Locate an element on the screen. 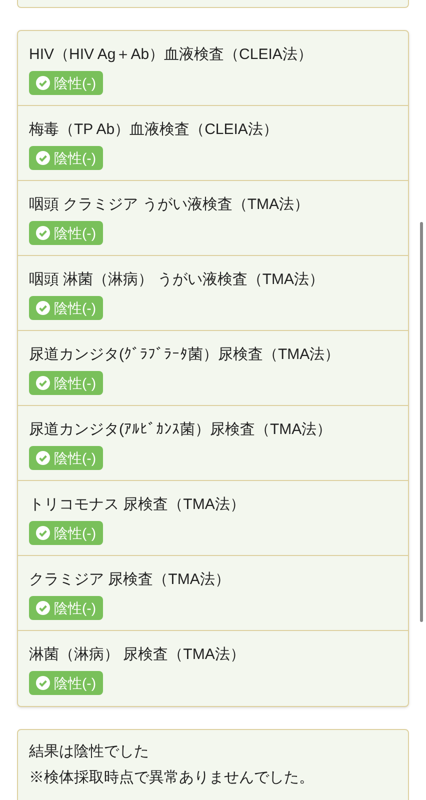  test-name: トリコモナス 尿検査（TMA法） is located at coordinates (137, 505).